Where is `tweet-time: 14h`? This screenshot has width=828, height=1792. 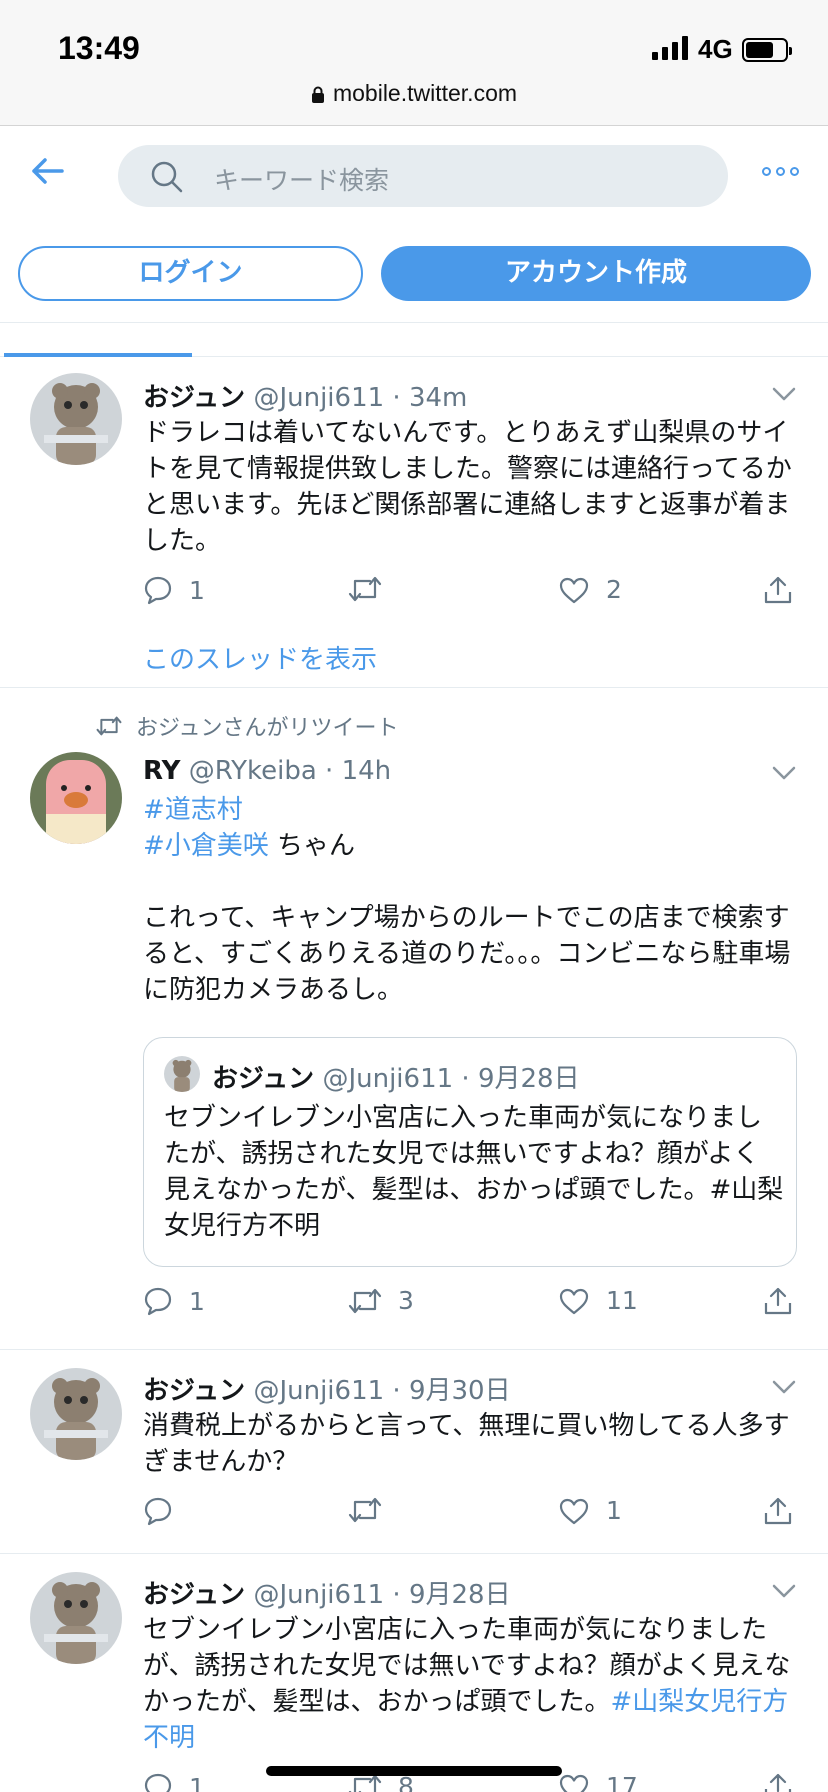
tweet-time: 14h is located at coordinates (367, 771).